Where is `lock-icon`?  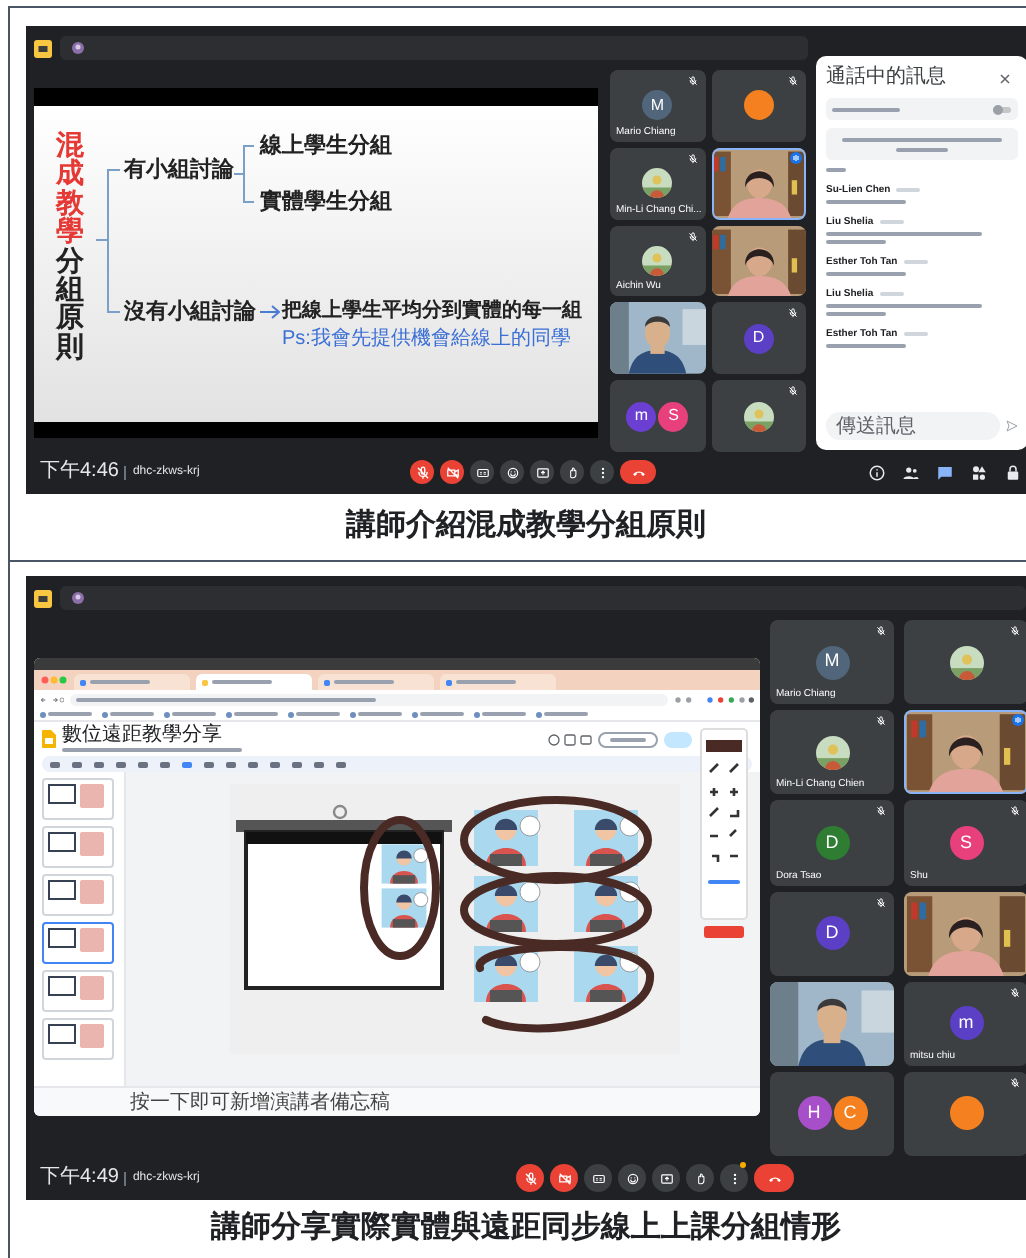 lock-icon is located at coordinates (1013, 472).